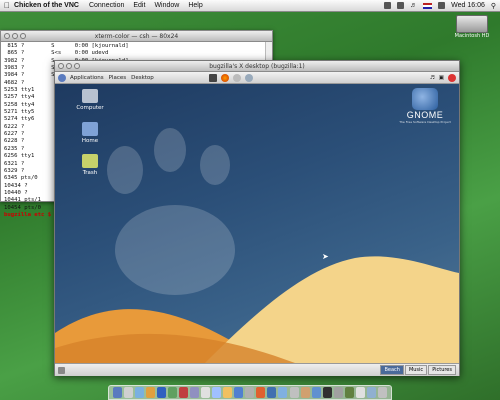 The width and height of the screenshot is (500, 400). I want to click on workspace-beach: Beach, so click(392, 370).